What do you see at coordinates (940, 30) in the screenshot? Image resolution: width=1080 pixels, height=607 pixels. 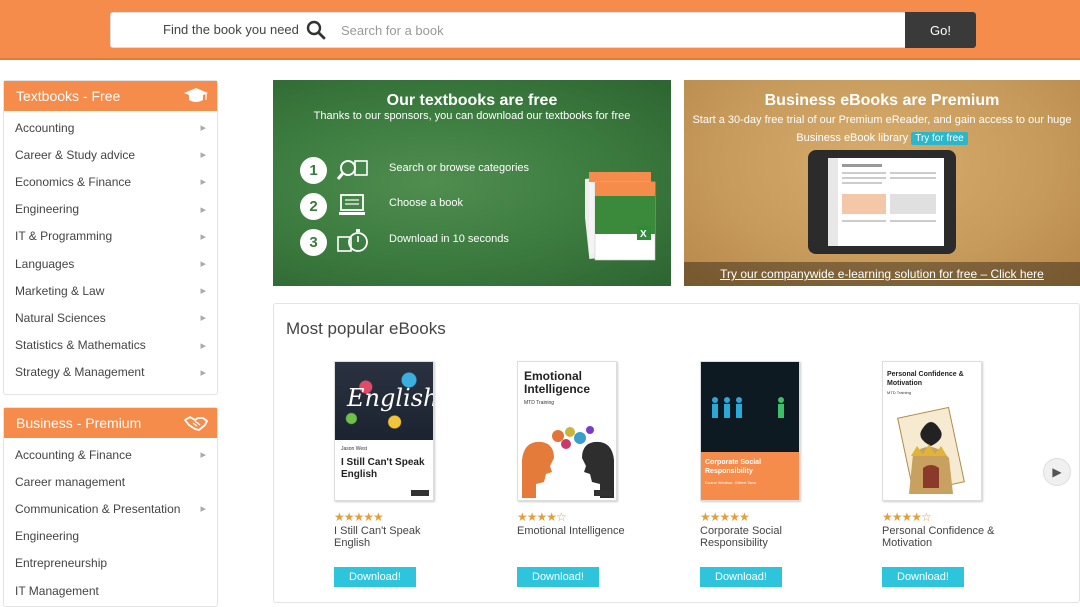 I see `go-button: Go!` at bounding box center [940, 30].